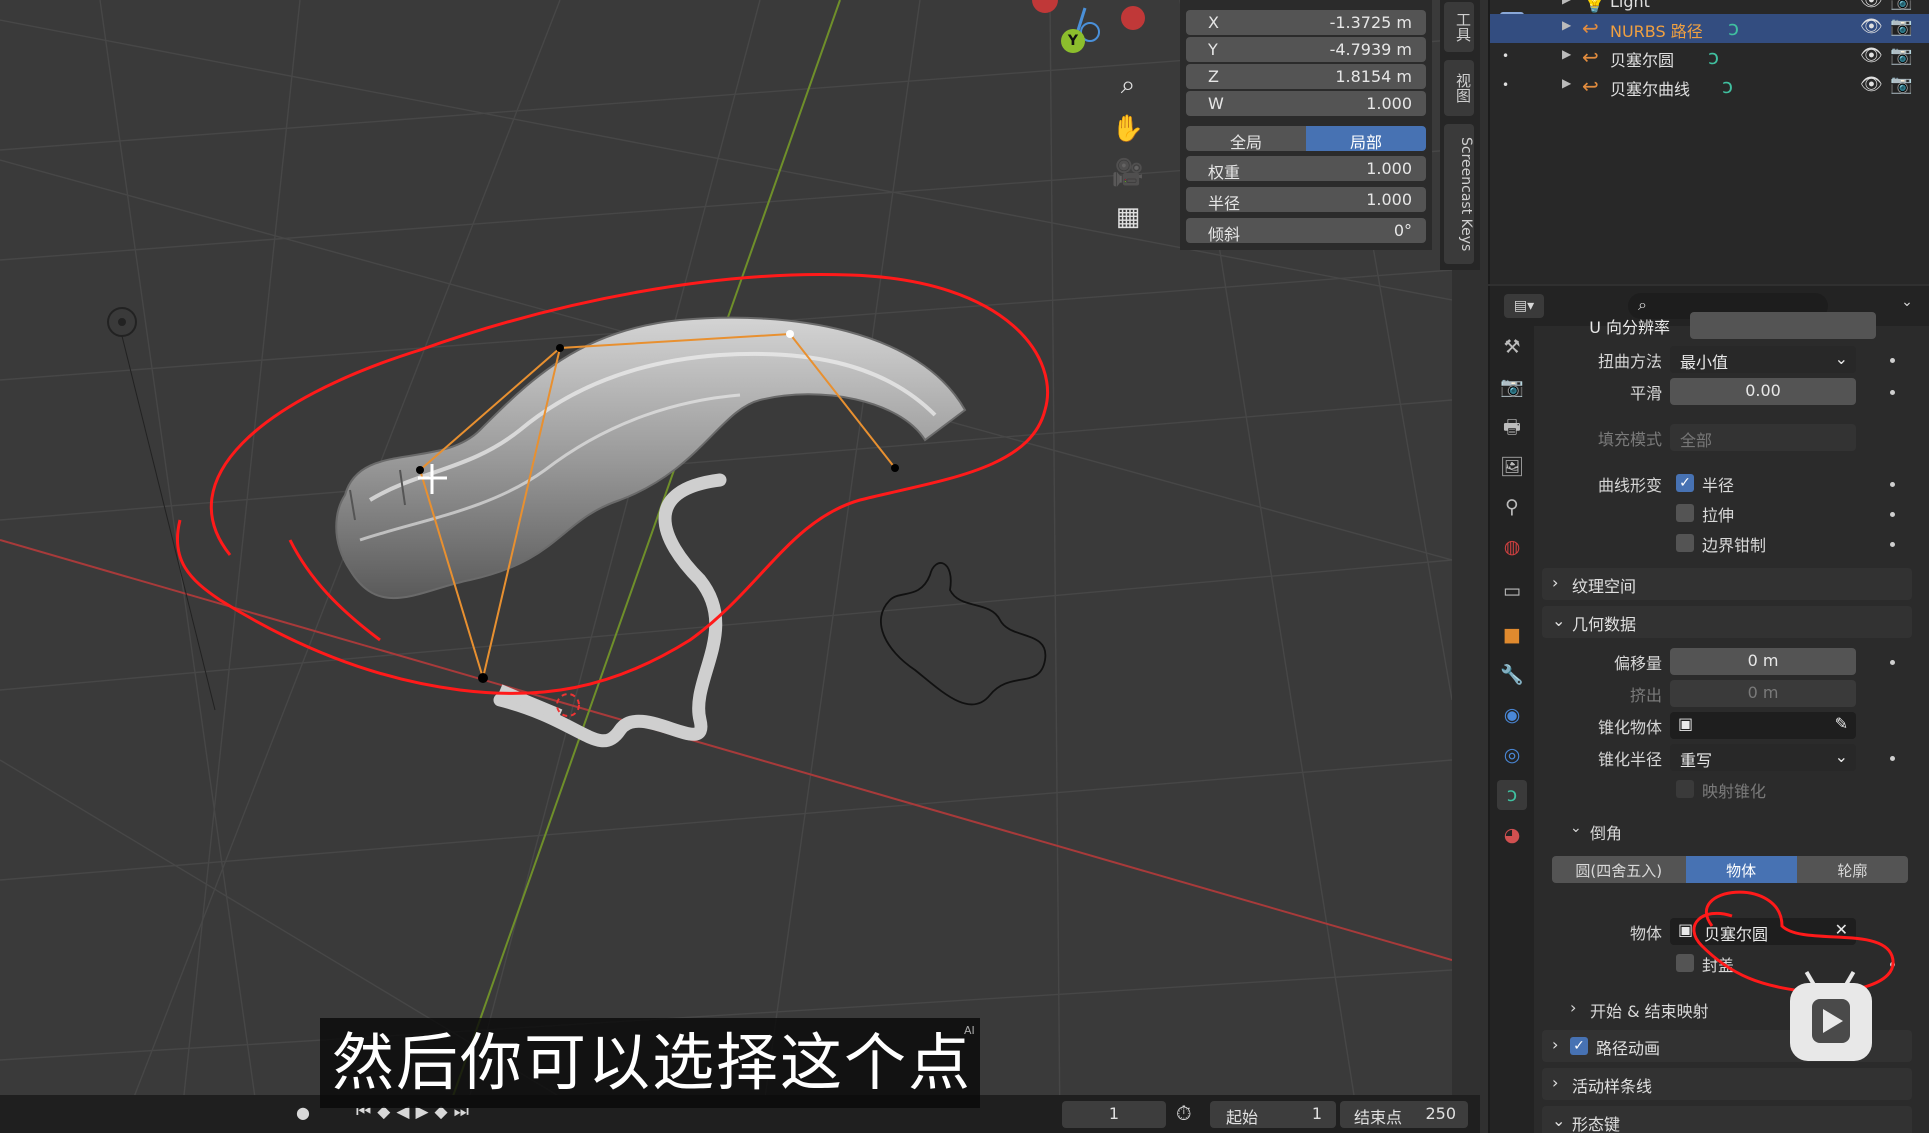 The height and width of the screenshot is (1133, 1929). Describe the element at coordinates (1128, 85) in the screenshot. I see `zoom-icon: ⌕` at that location.